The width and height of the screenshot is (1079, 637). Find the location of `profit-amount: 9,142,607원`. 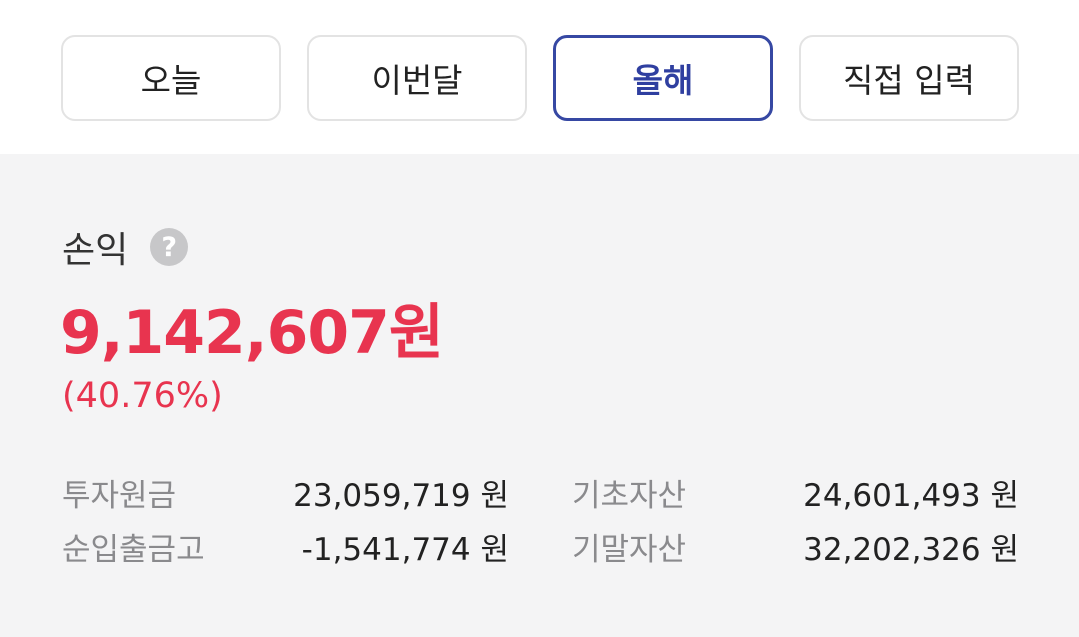

profit-amount: 9,142,607원 is located at coordinates (252, 333).